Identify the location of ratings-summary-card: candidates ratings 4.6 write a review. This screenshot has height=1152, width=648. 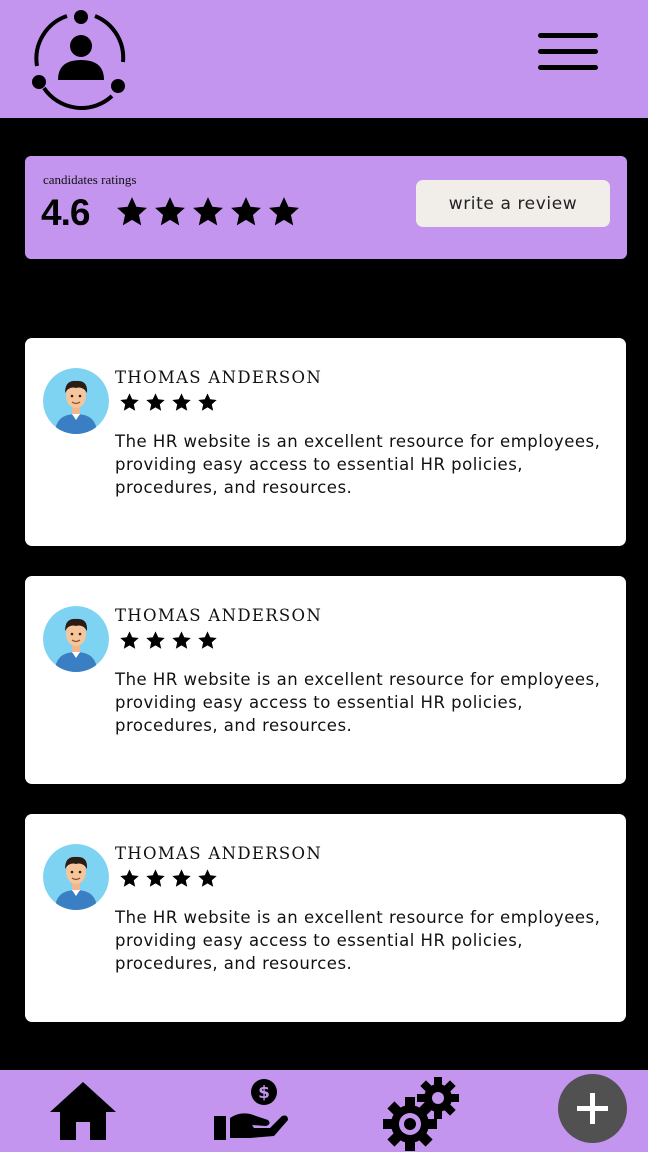
(326, 207).